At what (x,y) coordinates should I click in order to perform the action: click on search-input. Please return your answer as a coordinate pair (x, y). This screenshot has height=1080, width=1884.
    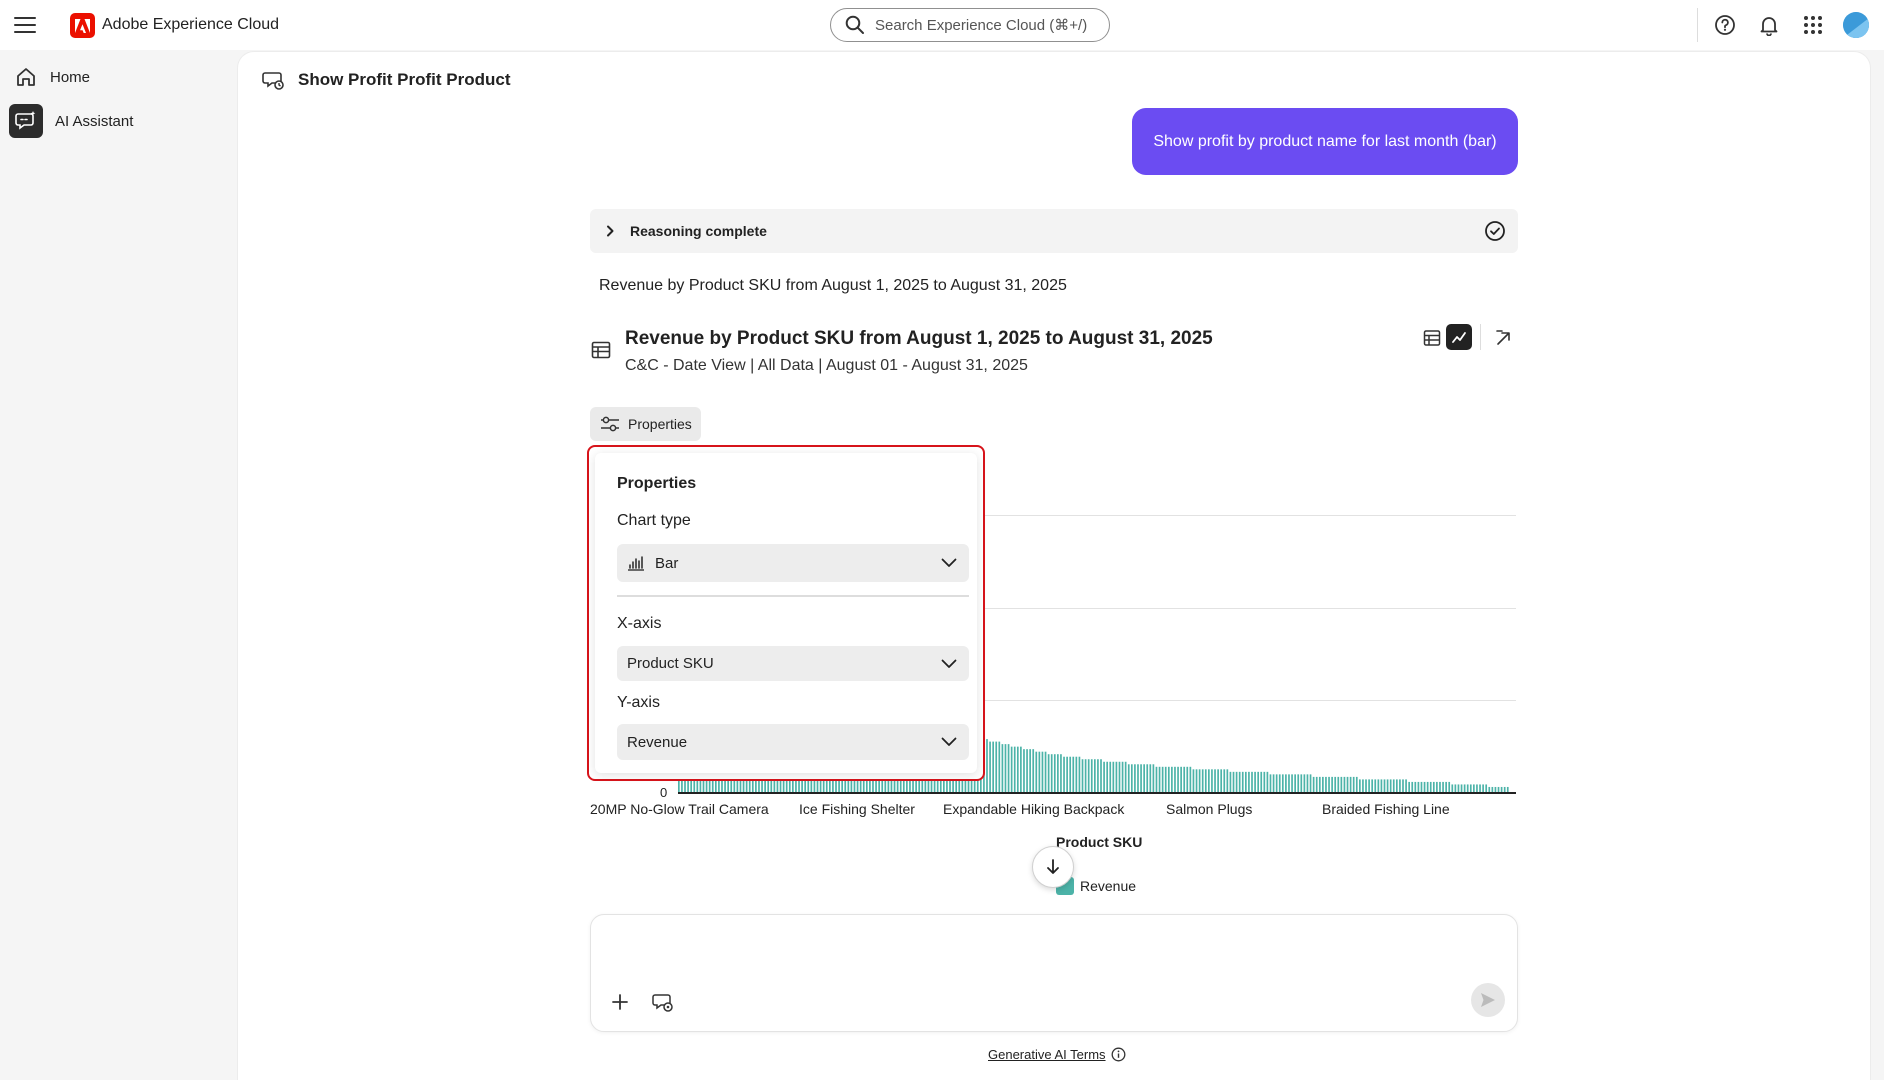
    Looking at the image, I should click on (985, 25).